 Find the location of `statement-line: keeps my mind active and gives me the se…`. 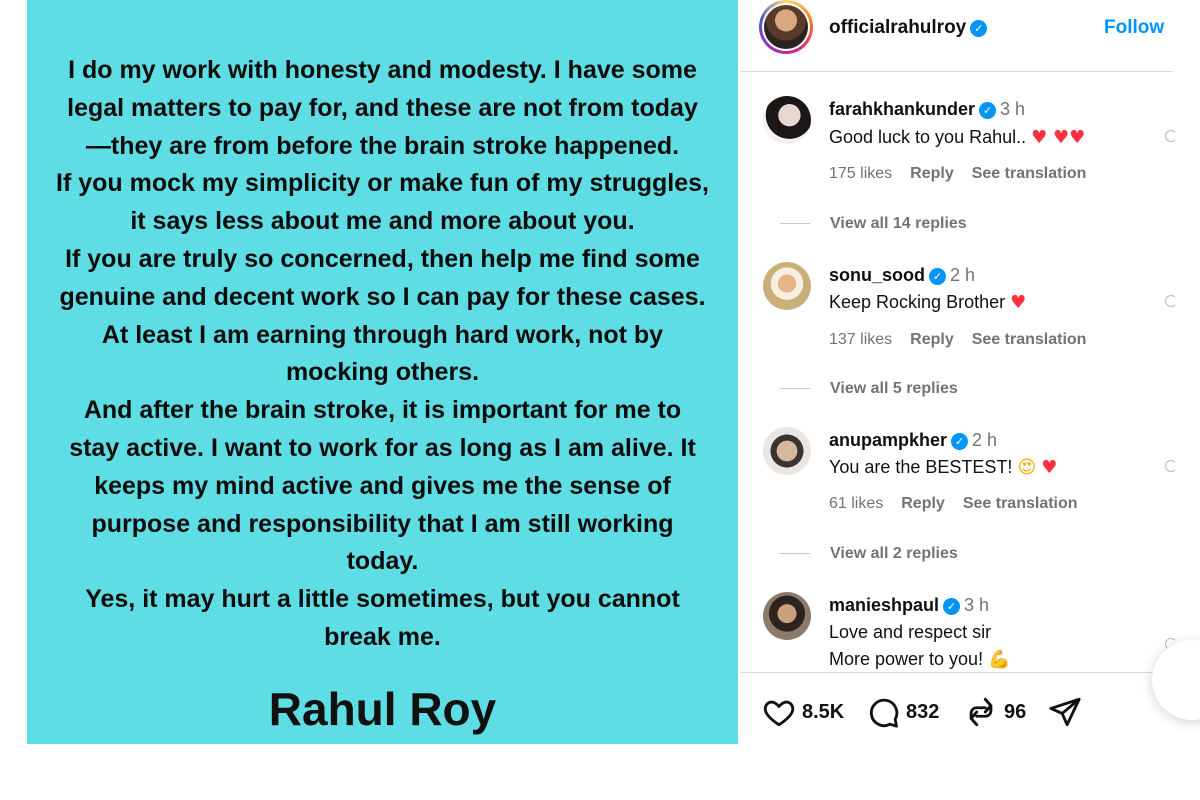

statement-line: keeps my mind active and gives me the se… is located at coordinates (382, 485).